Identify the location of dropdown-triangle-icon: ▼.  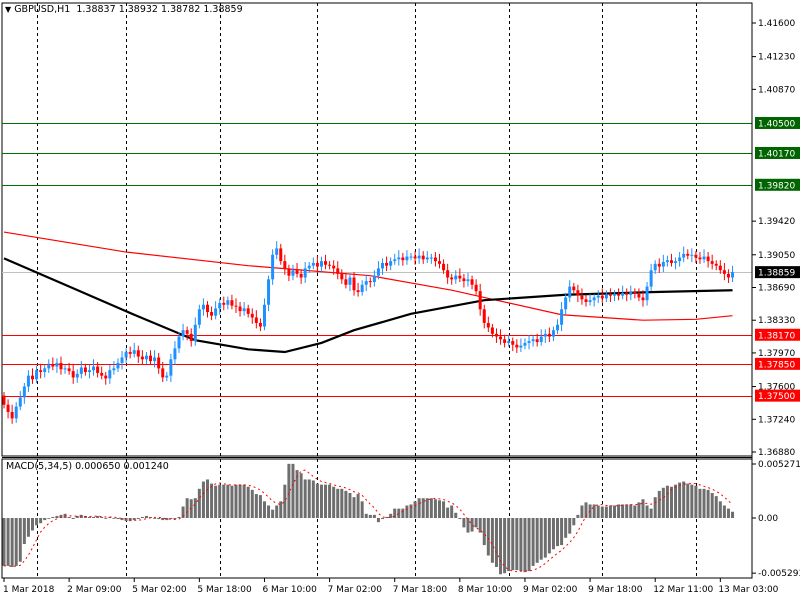
(8, 9).